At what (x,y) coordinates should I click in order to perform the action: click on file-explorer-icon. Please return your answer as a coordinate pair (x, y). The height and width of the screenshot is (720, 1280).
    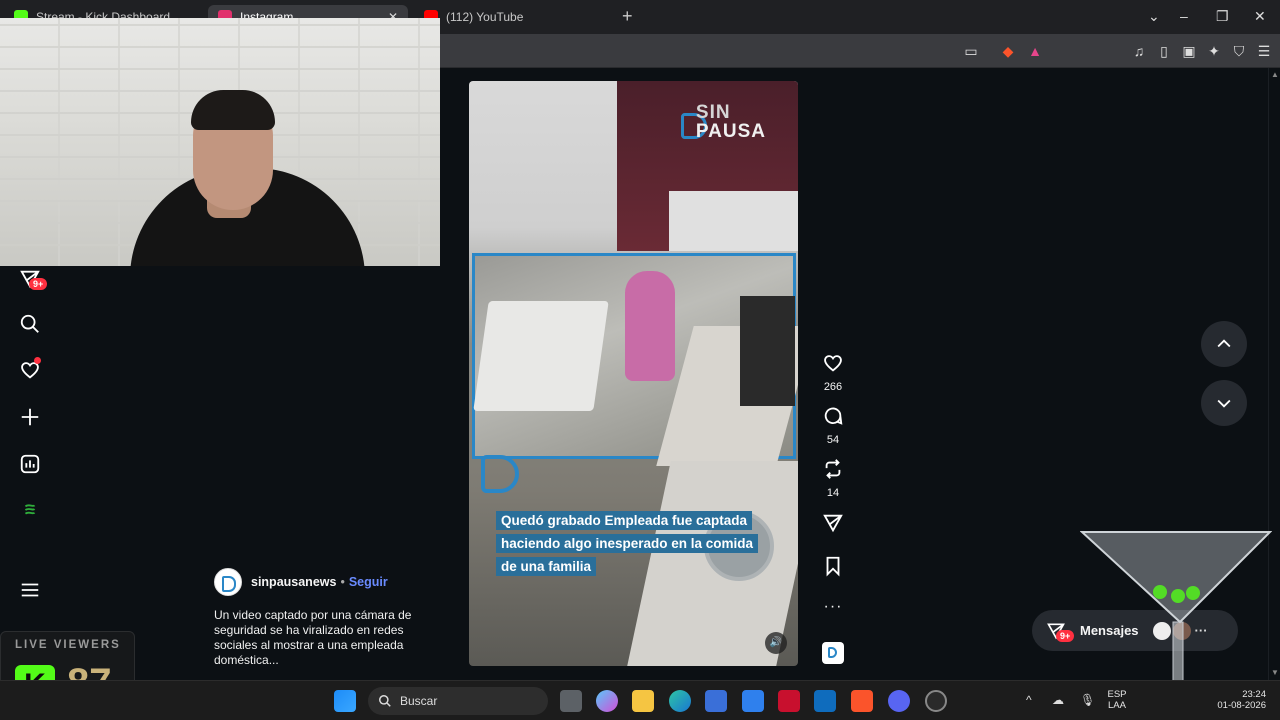
    Looking at the image, I should click on (643, 701).